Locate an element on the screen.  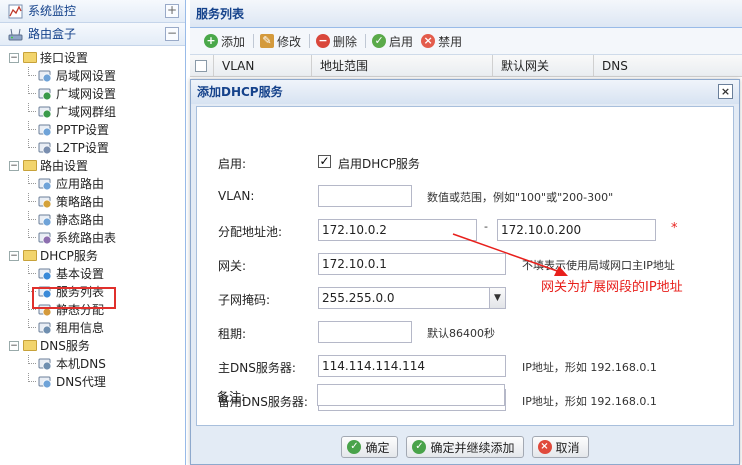
tree-item-label: 策略路由 is located at coordinates (80, 202).